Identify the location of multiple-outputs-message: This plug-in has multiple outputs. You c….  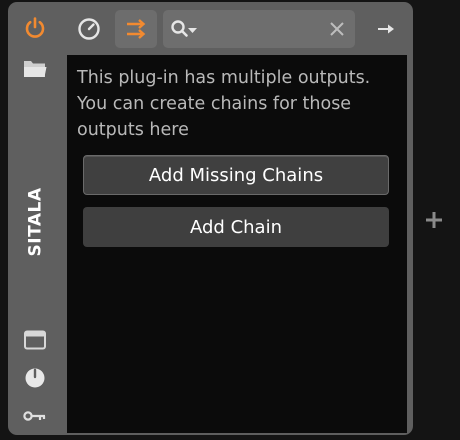
(224, 104).